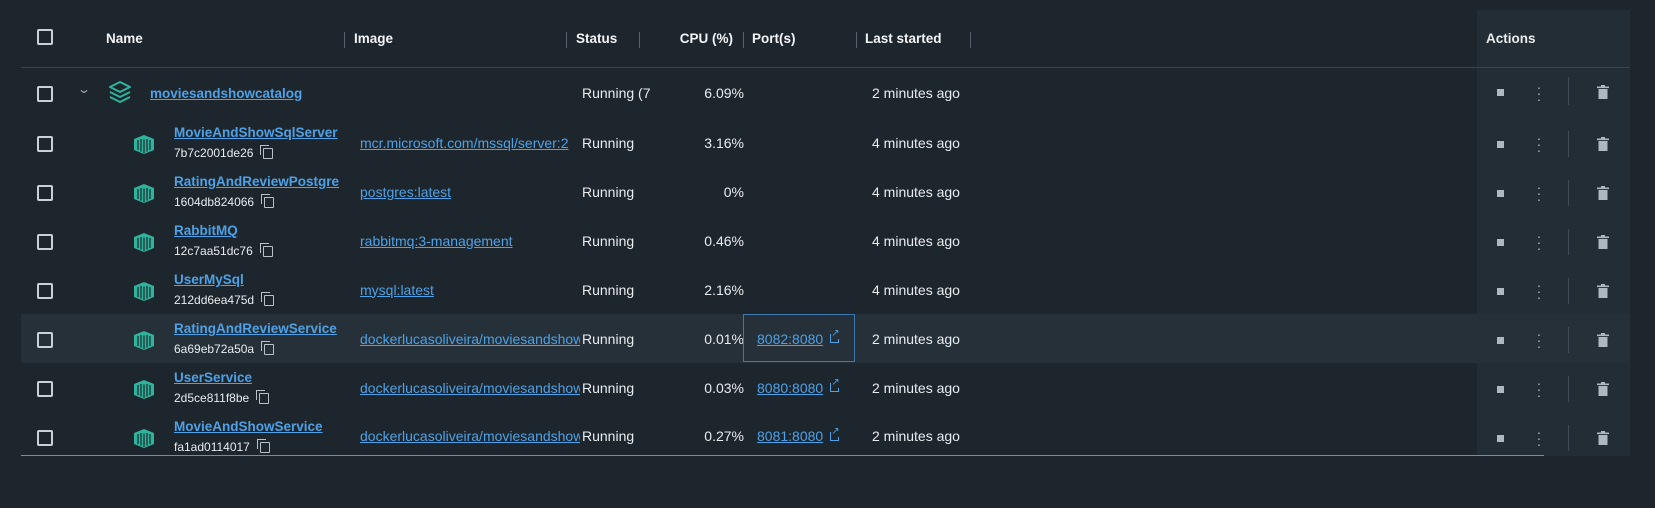 This screenshot has width=1655, height=508. I want to click on container-status: Running, so click(608, 387).